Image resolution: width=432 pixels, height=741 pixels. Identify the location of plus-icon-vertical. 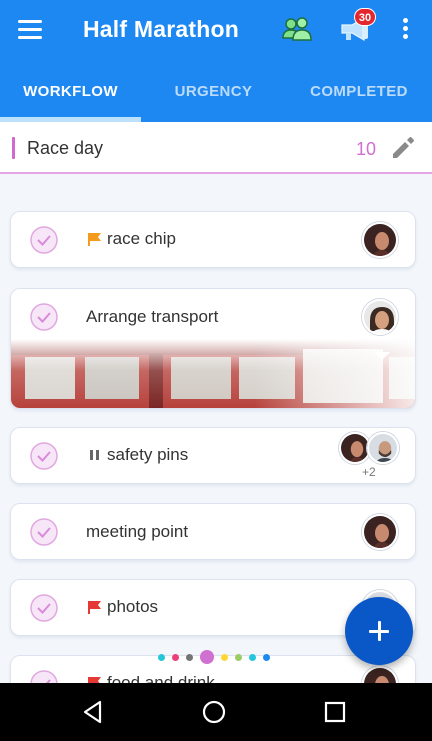
(379, 631).